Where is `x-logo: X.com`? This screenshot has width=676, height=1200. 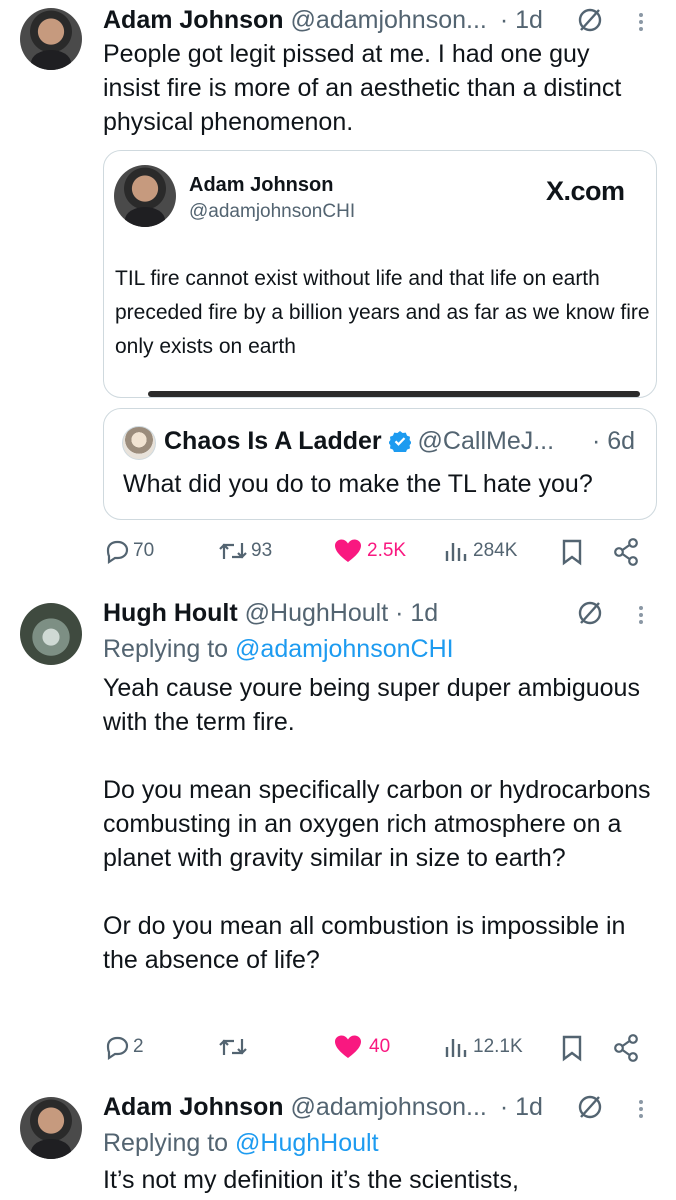
x-logo: X.com is located at coordinates (585, 191).